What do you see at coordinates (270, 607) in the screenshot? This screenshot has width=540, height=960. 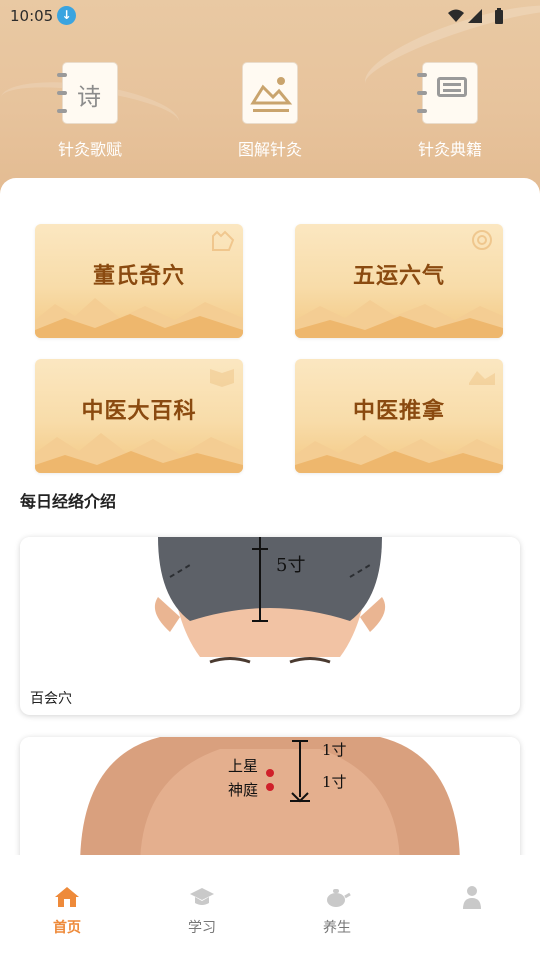 I see `acupoint-illustration: 5寸` at bounding box center [270, 607].